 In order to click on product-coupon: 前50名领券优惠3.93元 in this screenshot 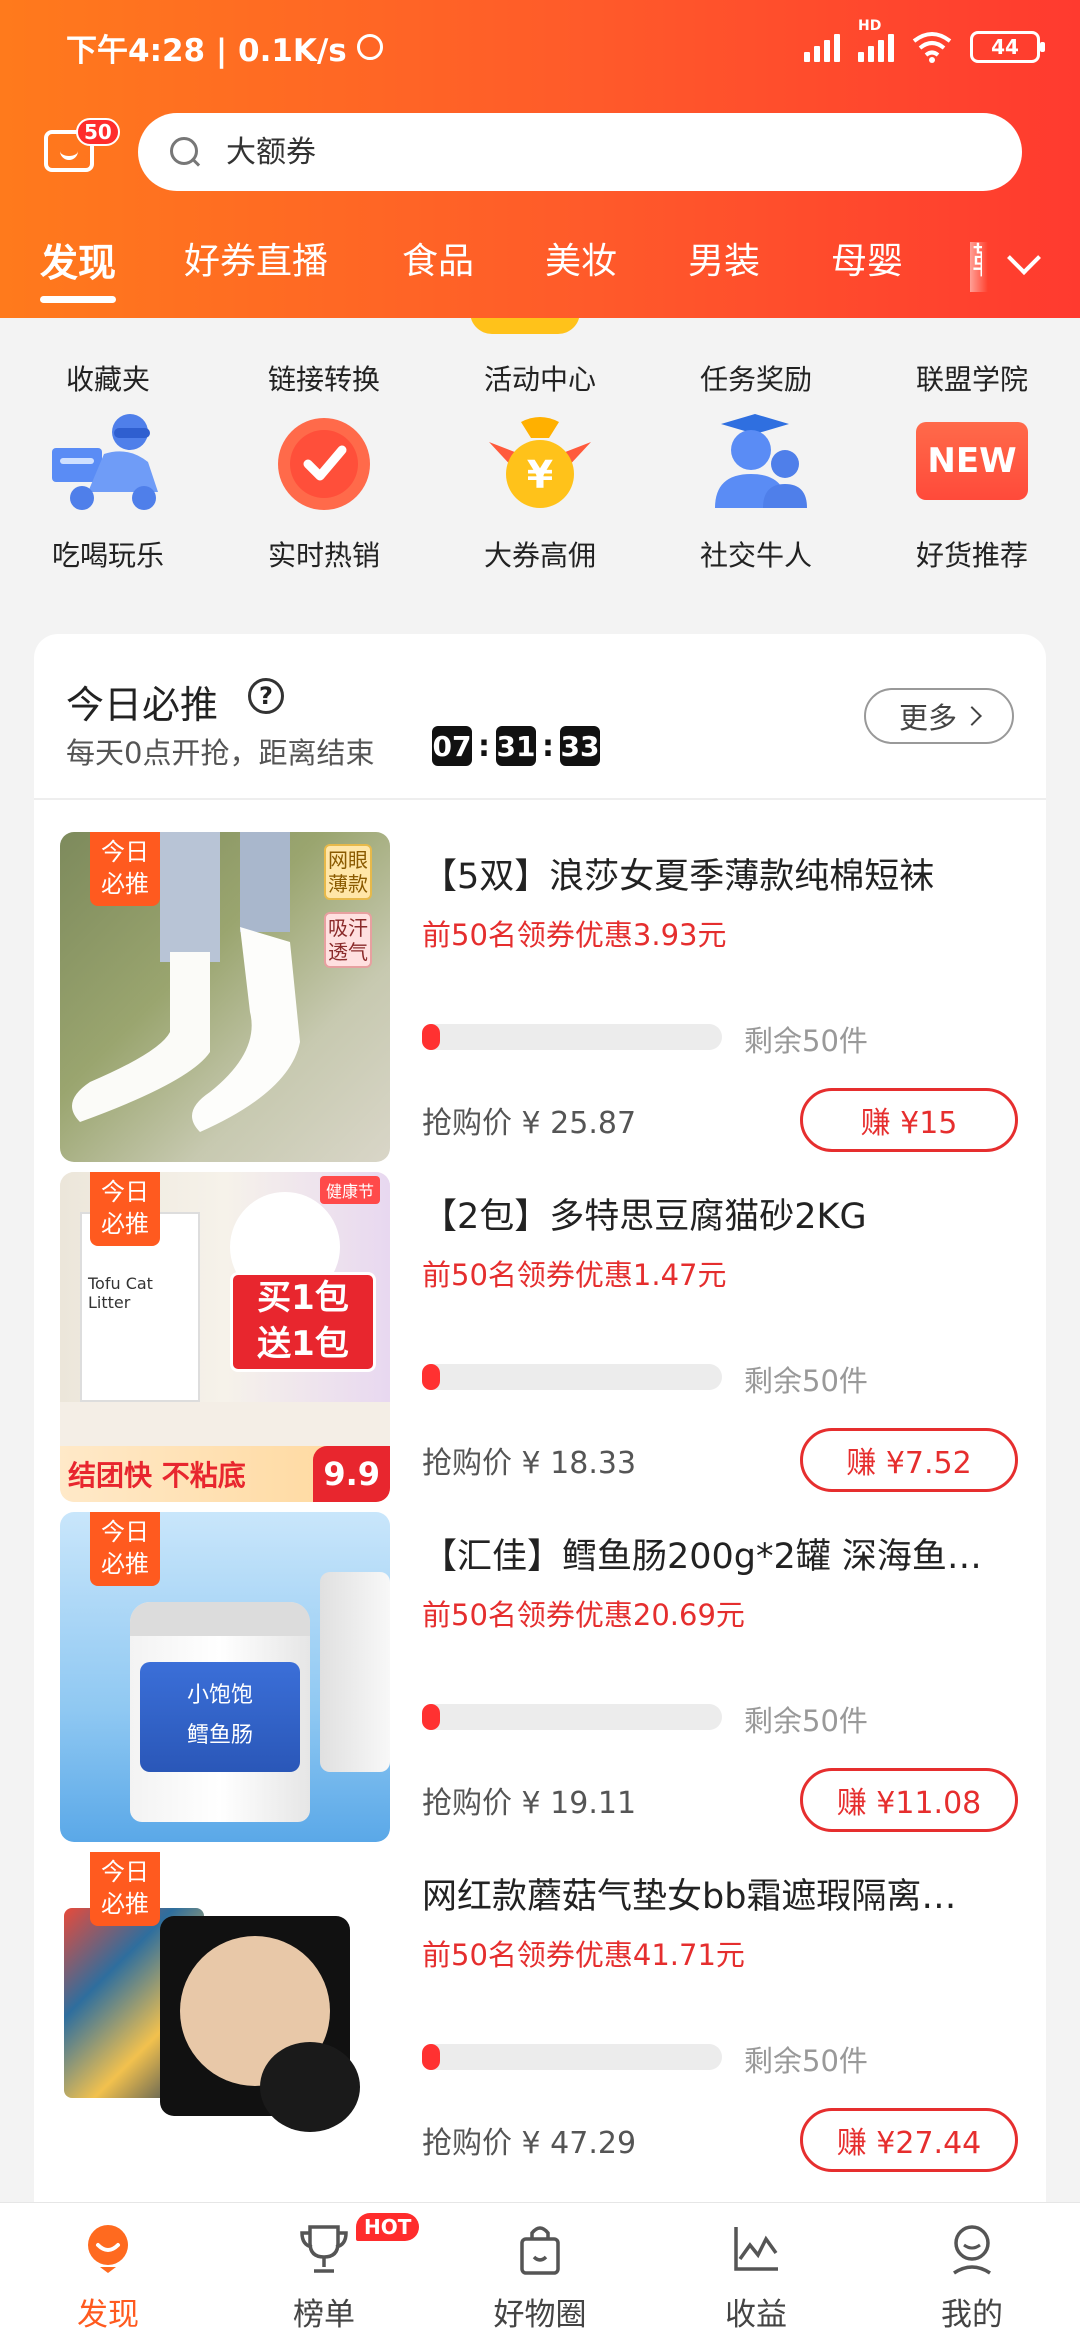, I will do `click(574, 935)`.